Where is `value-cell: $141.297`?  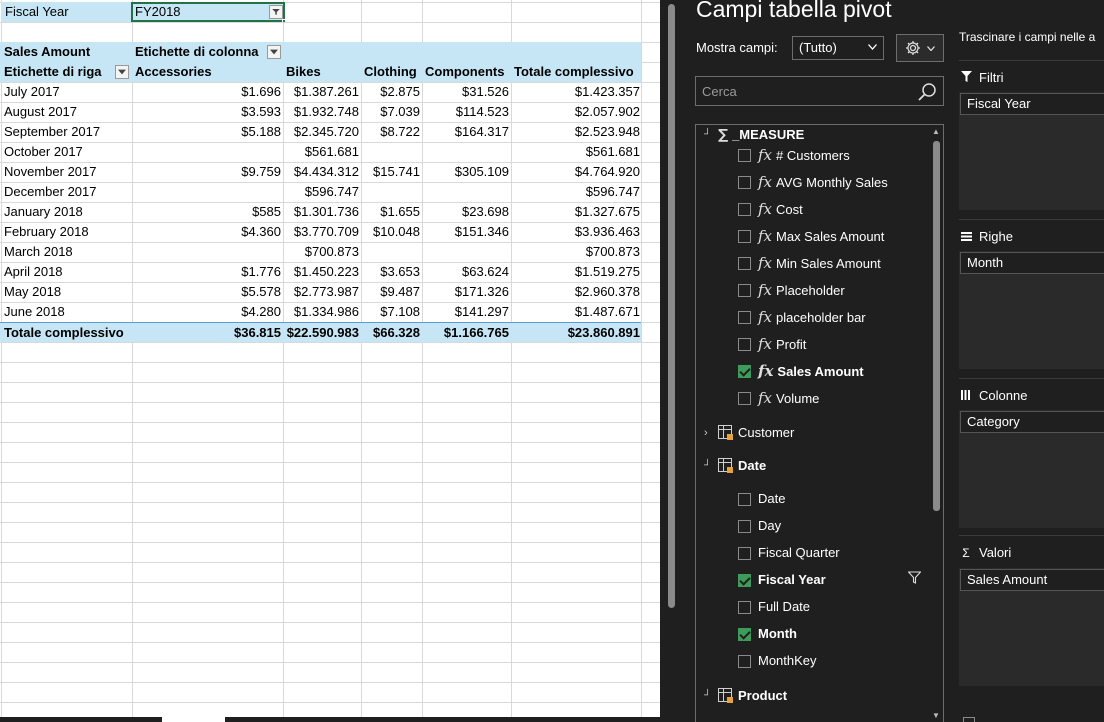 value-cell: $141.297 is located at coordinates (466, 312).